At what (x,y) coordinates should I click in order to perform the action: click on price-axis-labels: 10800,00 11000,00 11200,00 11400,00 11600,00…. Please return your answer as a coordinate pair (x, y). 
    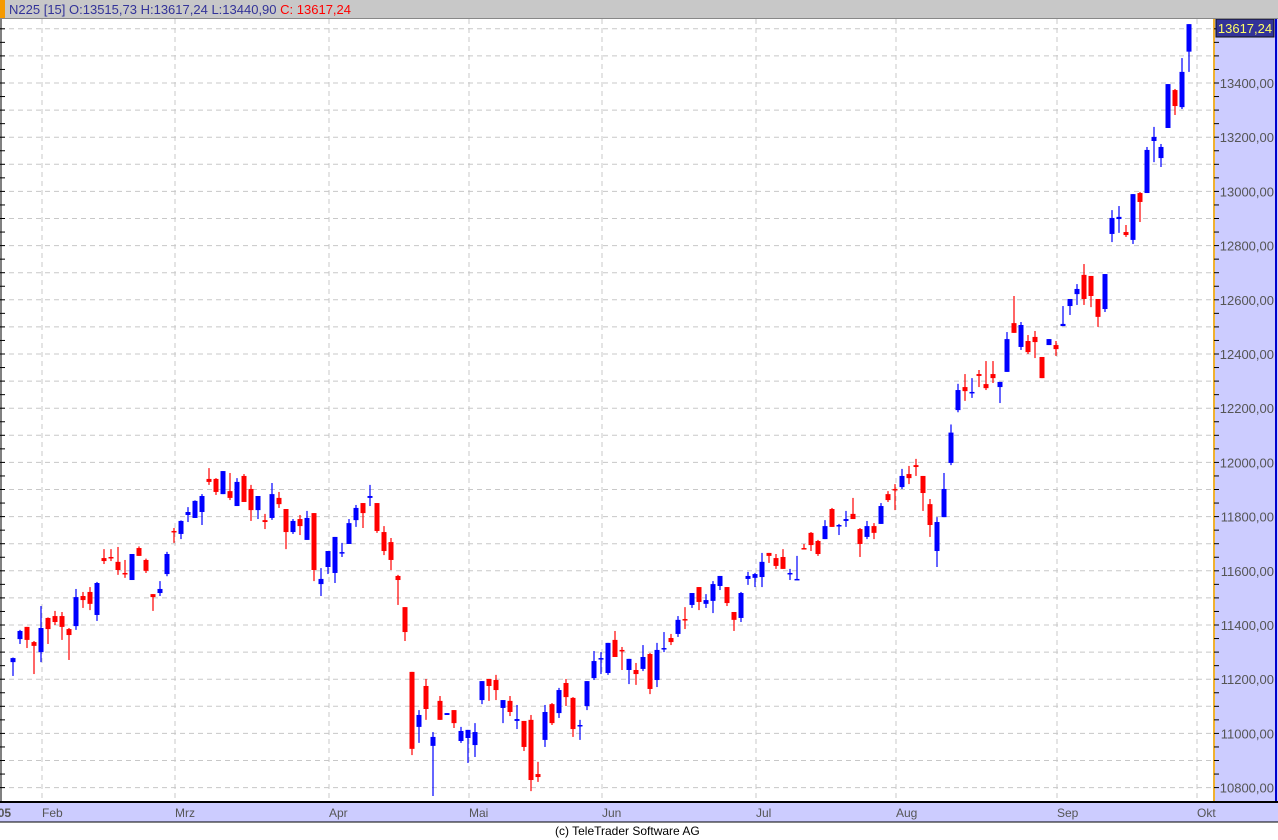
    Looking at the image, I should click on (1244, 412).